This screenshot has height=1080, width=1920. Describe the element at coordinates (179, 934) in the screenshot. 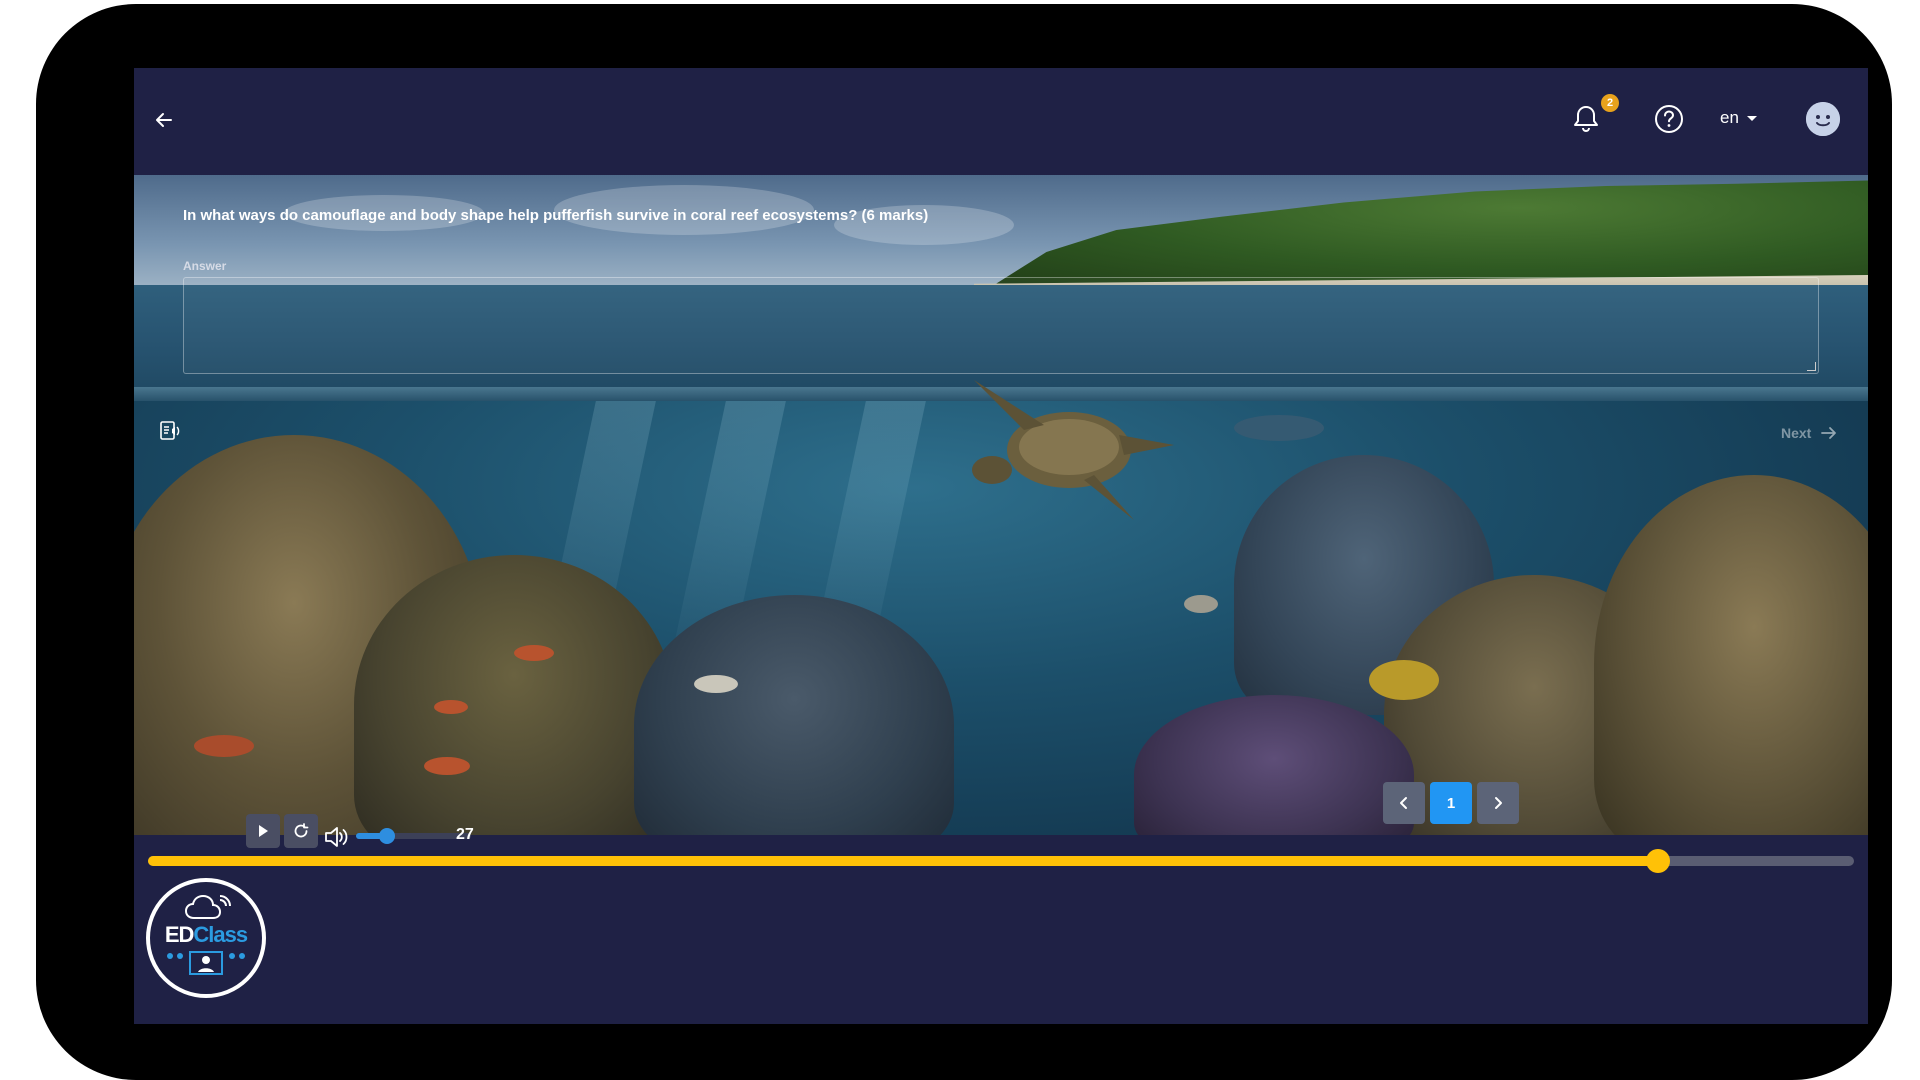

I see `logo-text-left: ED` at that location.